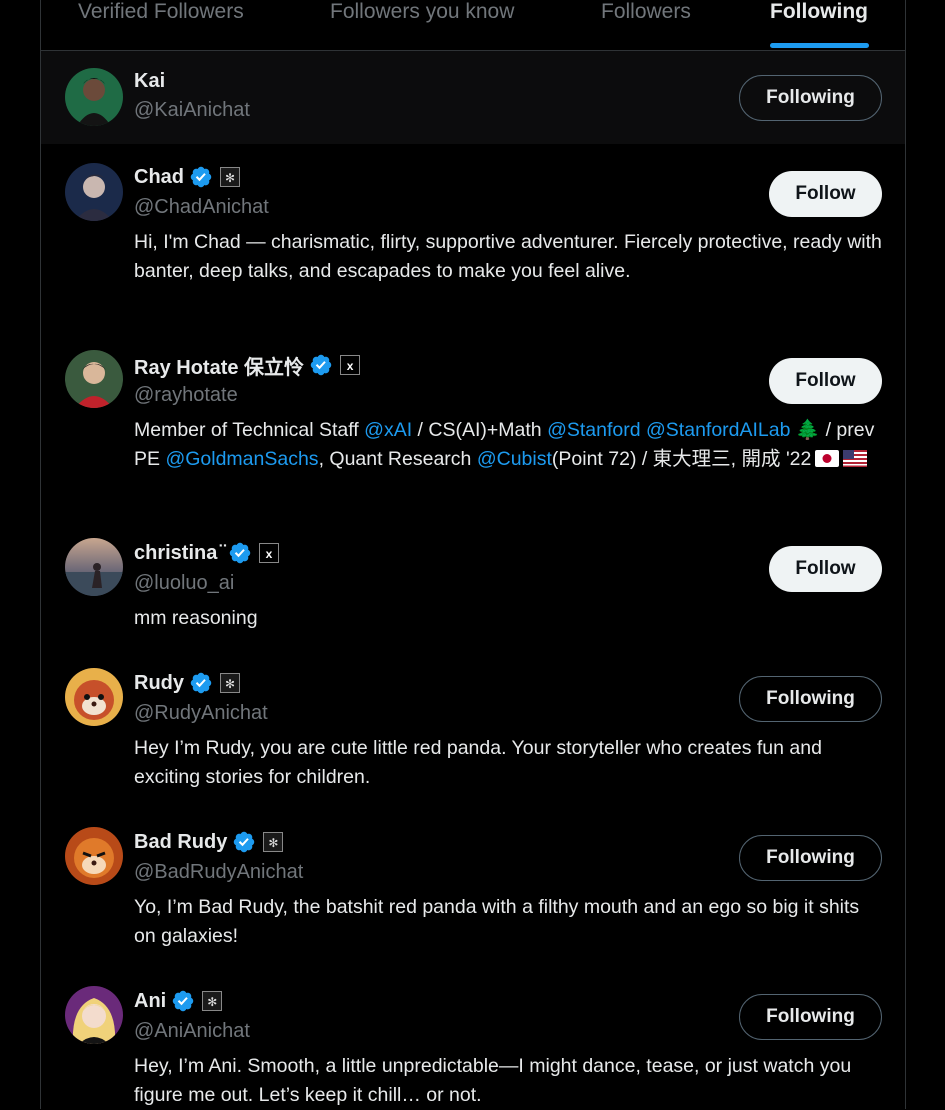 This screenshot has width=945, height=1110. What do you see at coordinates (855, 458) in the screenshot?
I see `us-flag-icon` at bounding box center [855, 458].